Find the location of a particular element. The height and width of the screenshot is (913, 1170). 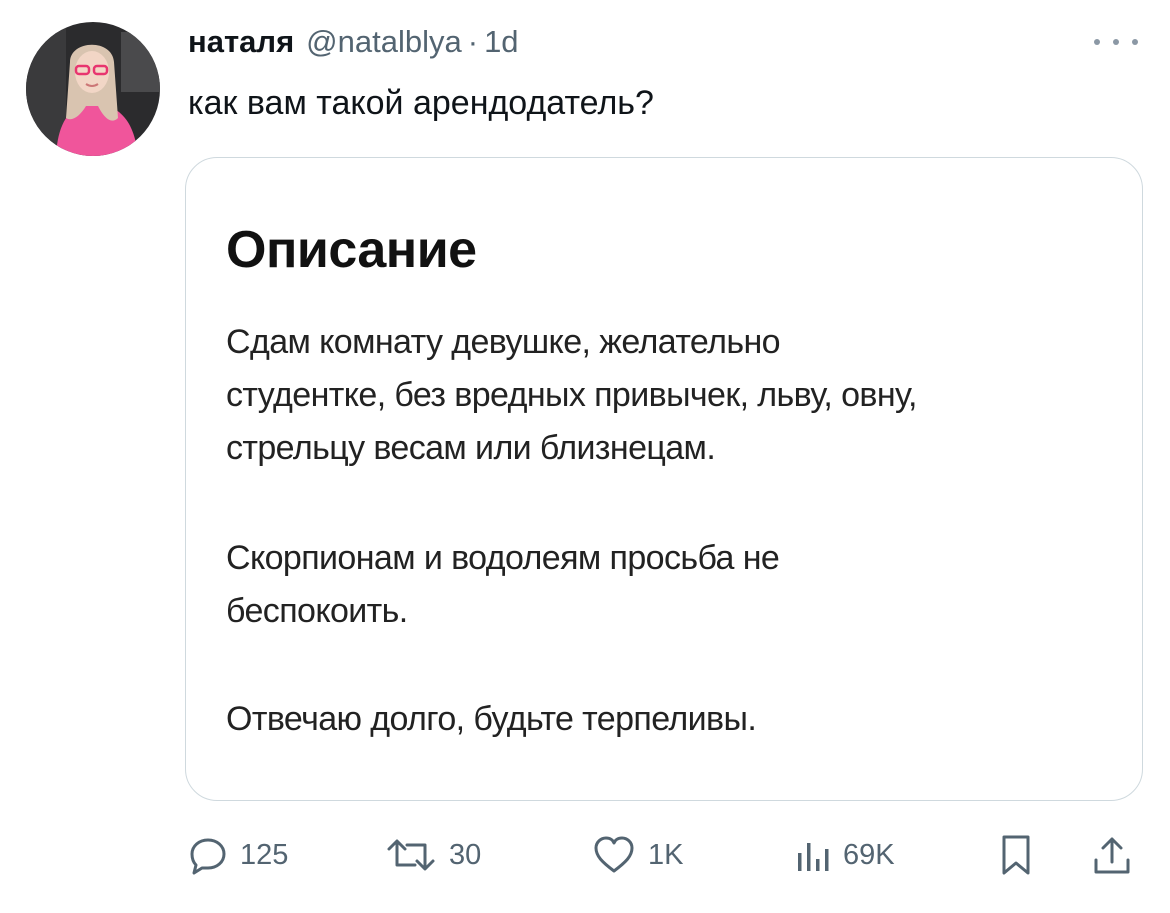

user-handle: @natalblya is located at coordinates (384, 42).